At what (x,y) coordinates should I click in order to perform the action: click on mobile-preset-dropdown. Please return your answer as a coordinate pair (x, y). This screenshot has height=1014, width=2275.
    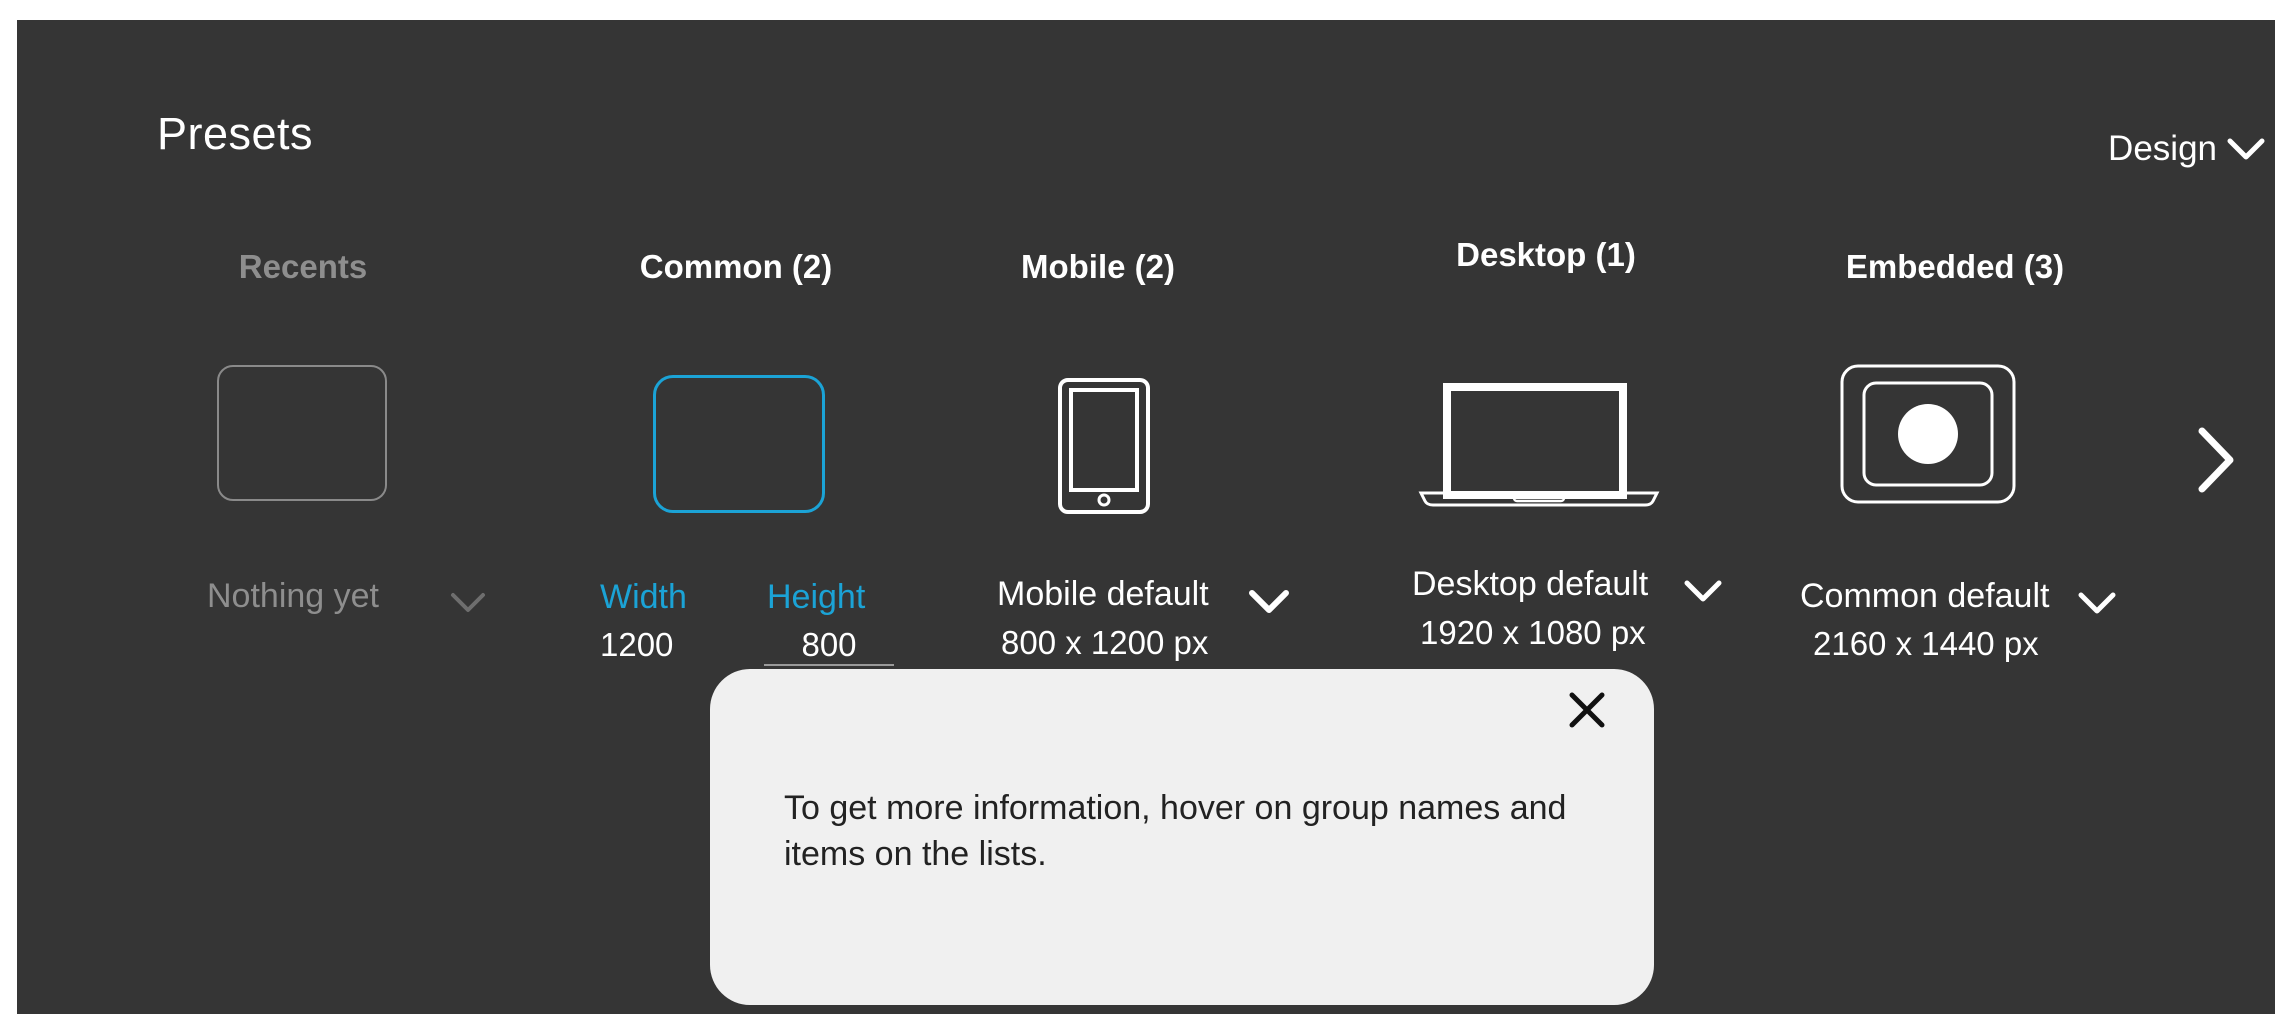
    Looking at the image, I should click on (1269, 602).